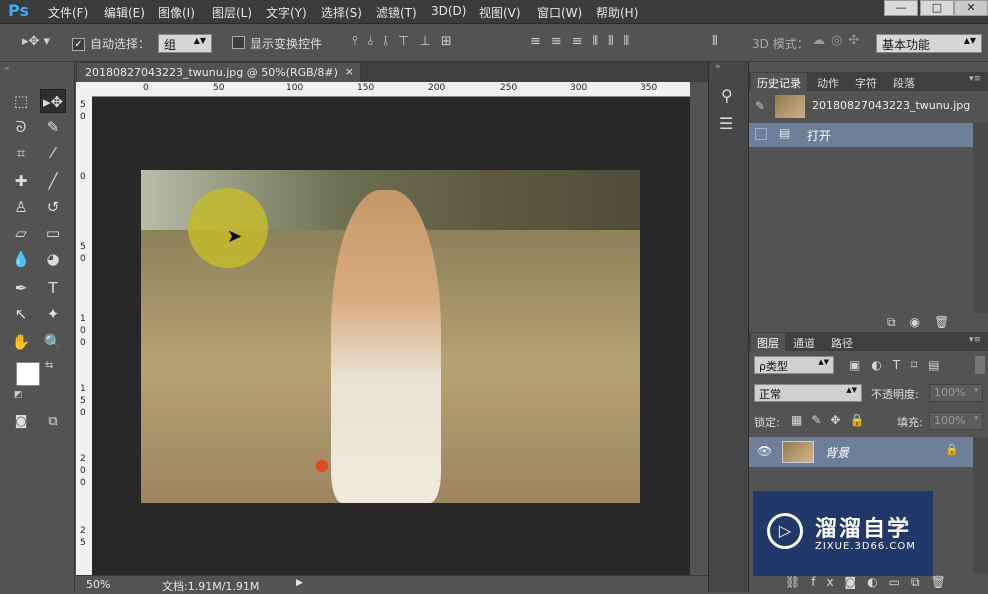  I want to click on ruler-left-label: 1, so click(83, 319).